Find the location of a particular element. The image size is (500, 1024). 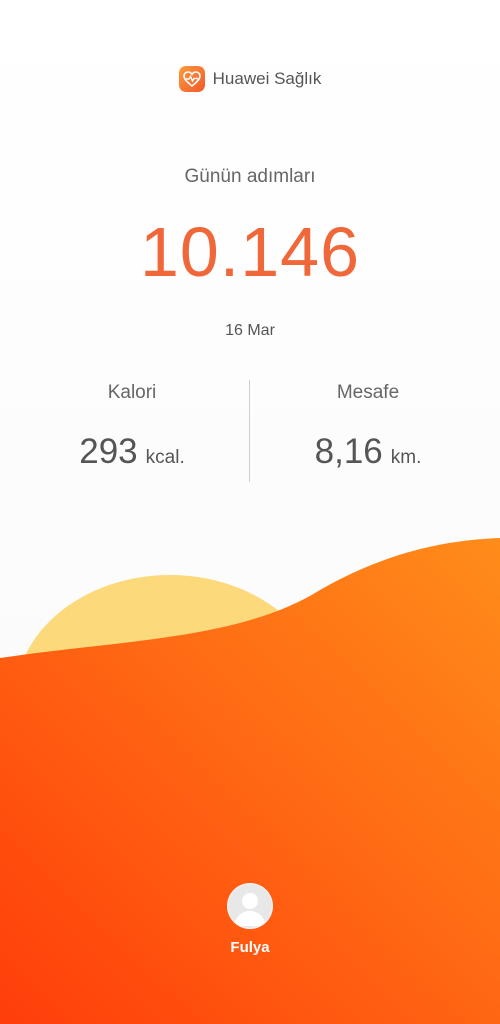

user-name: Fulya is located at coordinates (250, 947).